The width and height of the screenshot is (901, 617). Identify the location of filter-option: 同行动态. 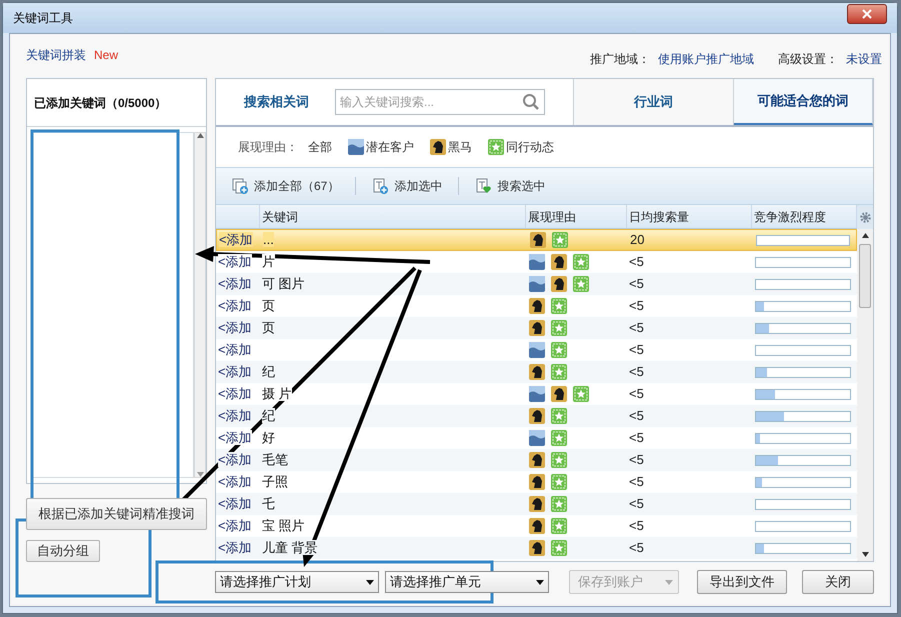
(521, 147).